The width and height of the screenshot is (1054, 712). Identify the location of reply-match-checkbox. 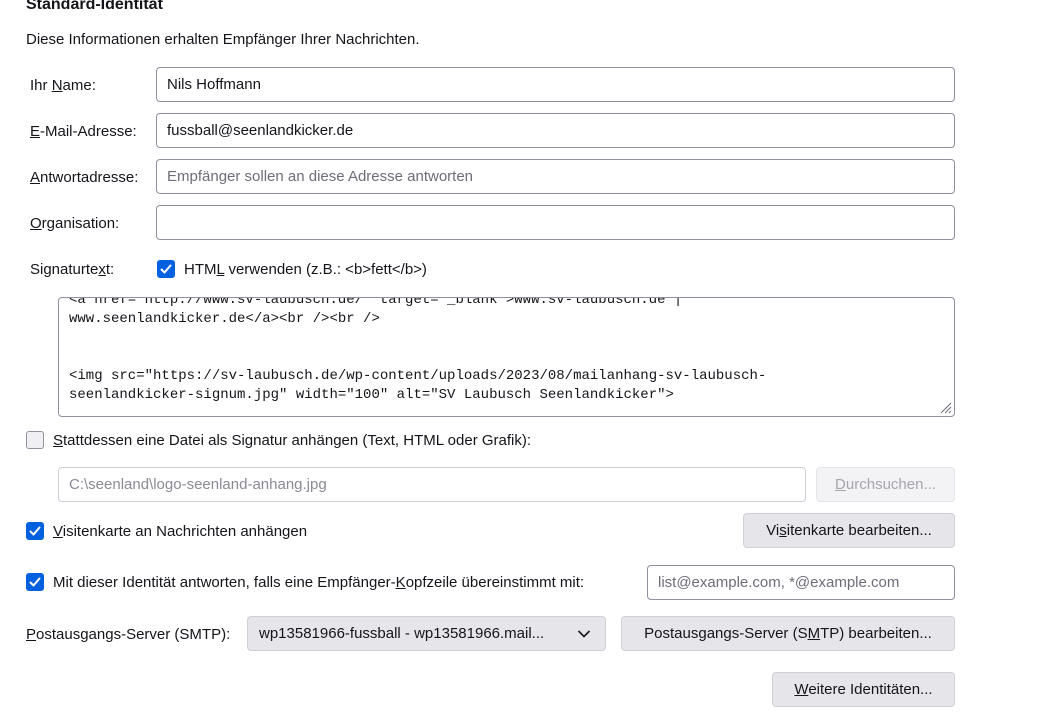
(35, 582).